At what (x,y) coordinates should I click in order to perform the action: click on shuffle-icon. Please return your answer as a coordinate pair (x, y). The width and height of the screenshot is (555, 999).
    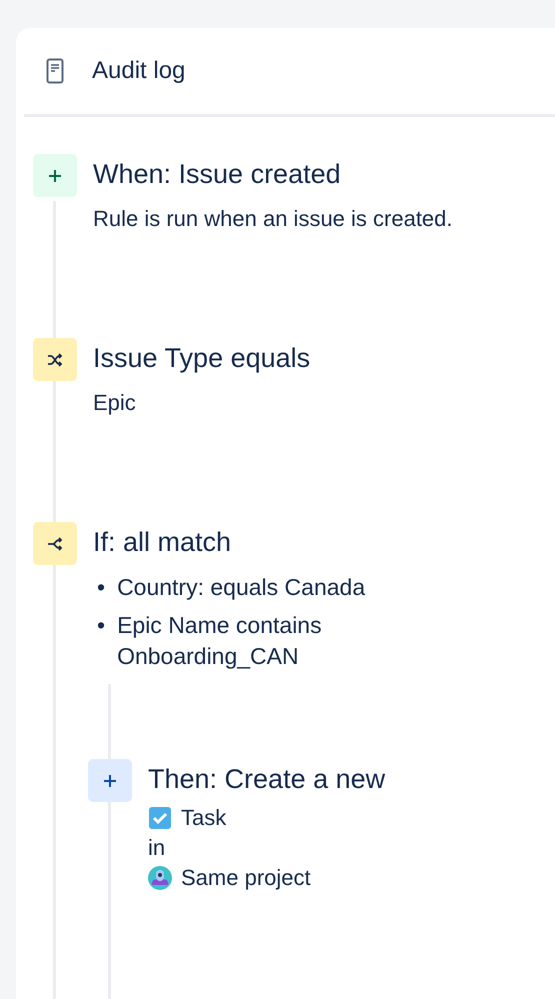
    Looking at the image, I should click on (55, 359).